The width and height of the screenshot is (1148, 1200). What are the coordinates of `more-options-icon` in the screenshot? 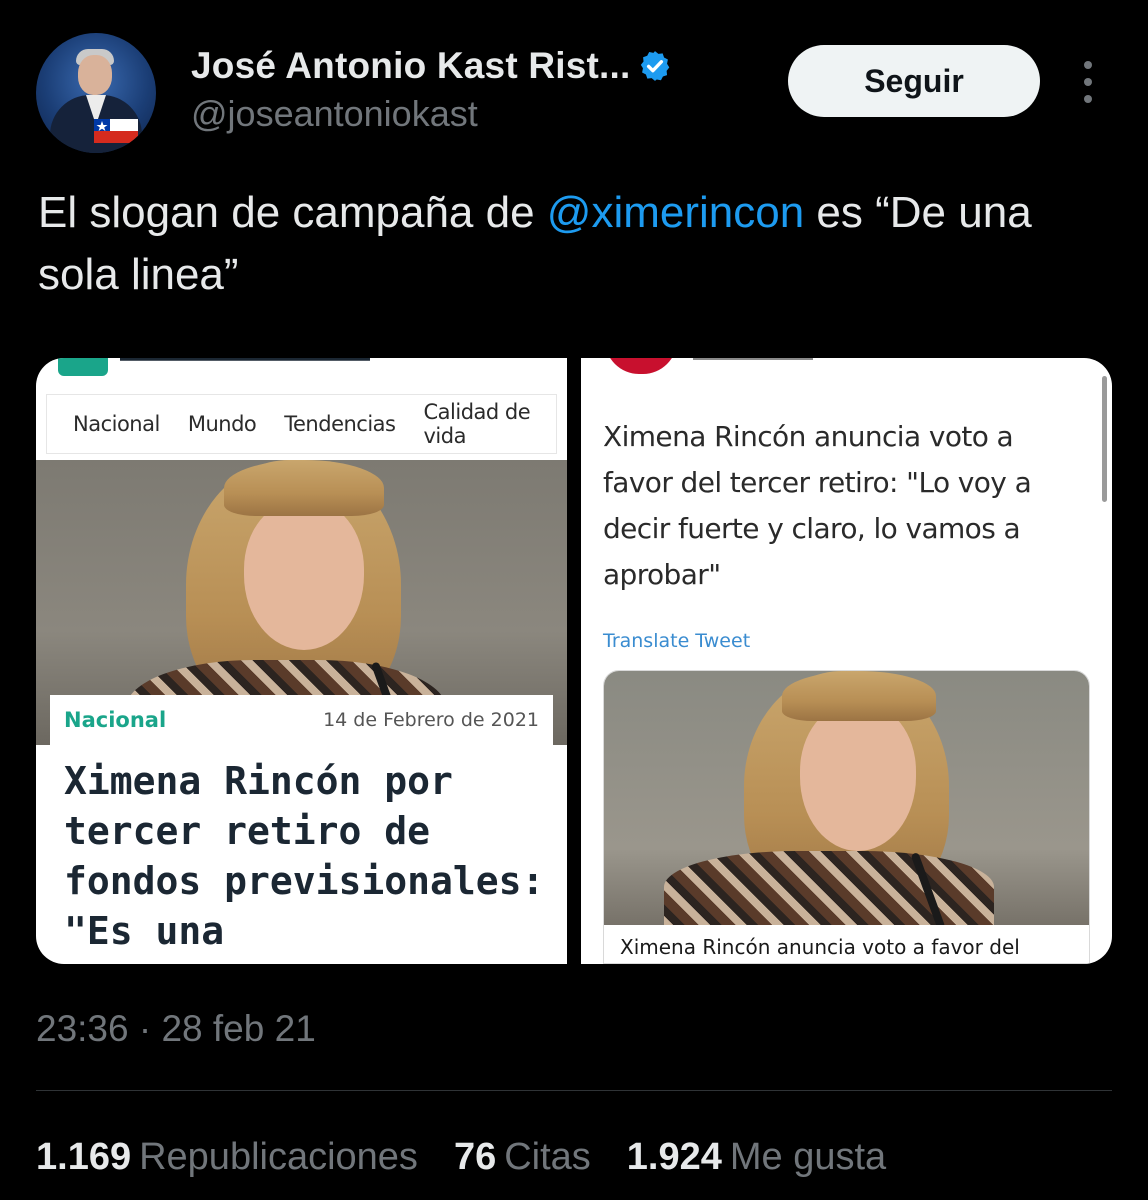 It's located at (1088, 82).